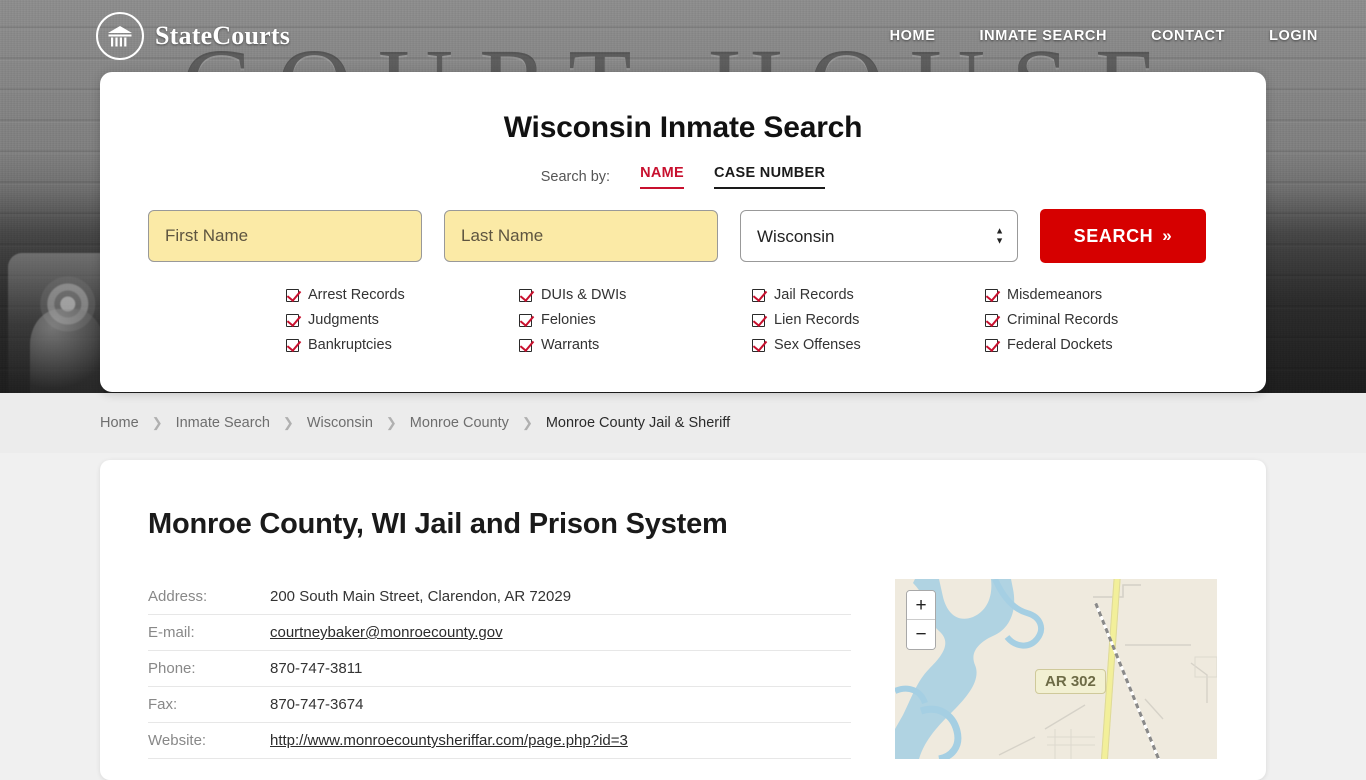 This screenshot has height=780, width=1366. I want to click on info-label: Address:, so click(178, 596).